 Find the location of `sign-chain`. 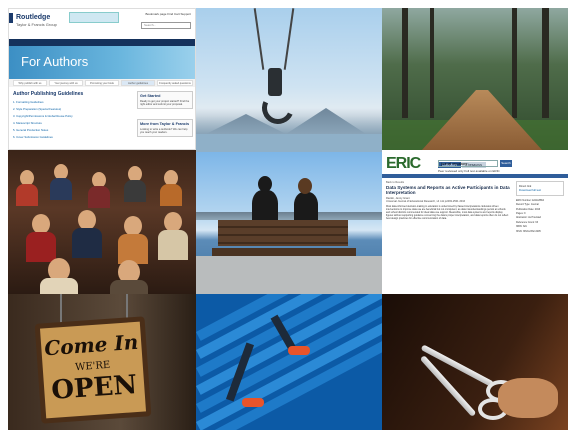

sign-chain is located at coordinates (61, 309).